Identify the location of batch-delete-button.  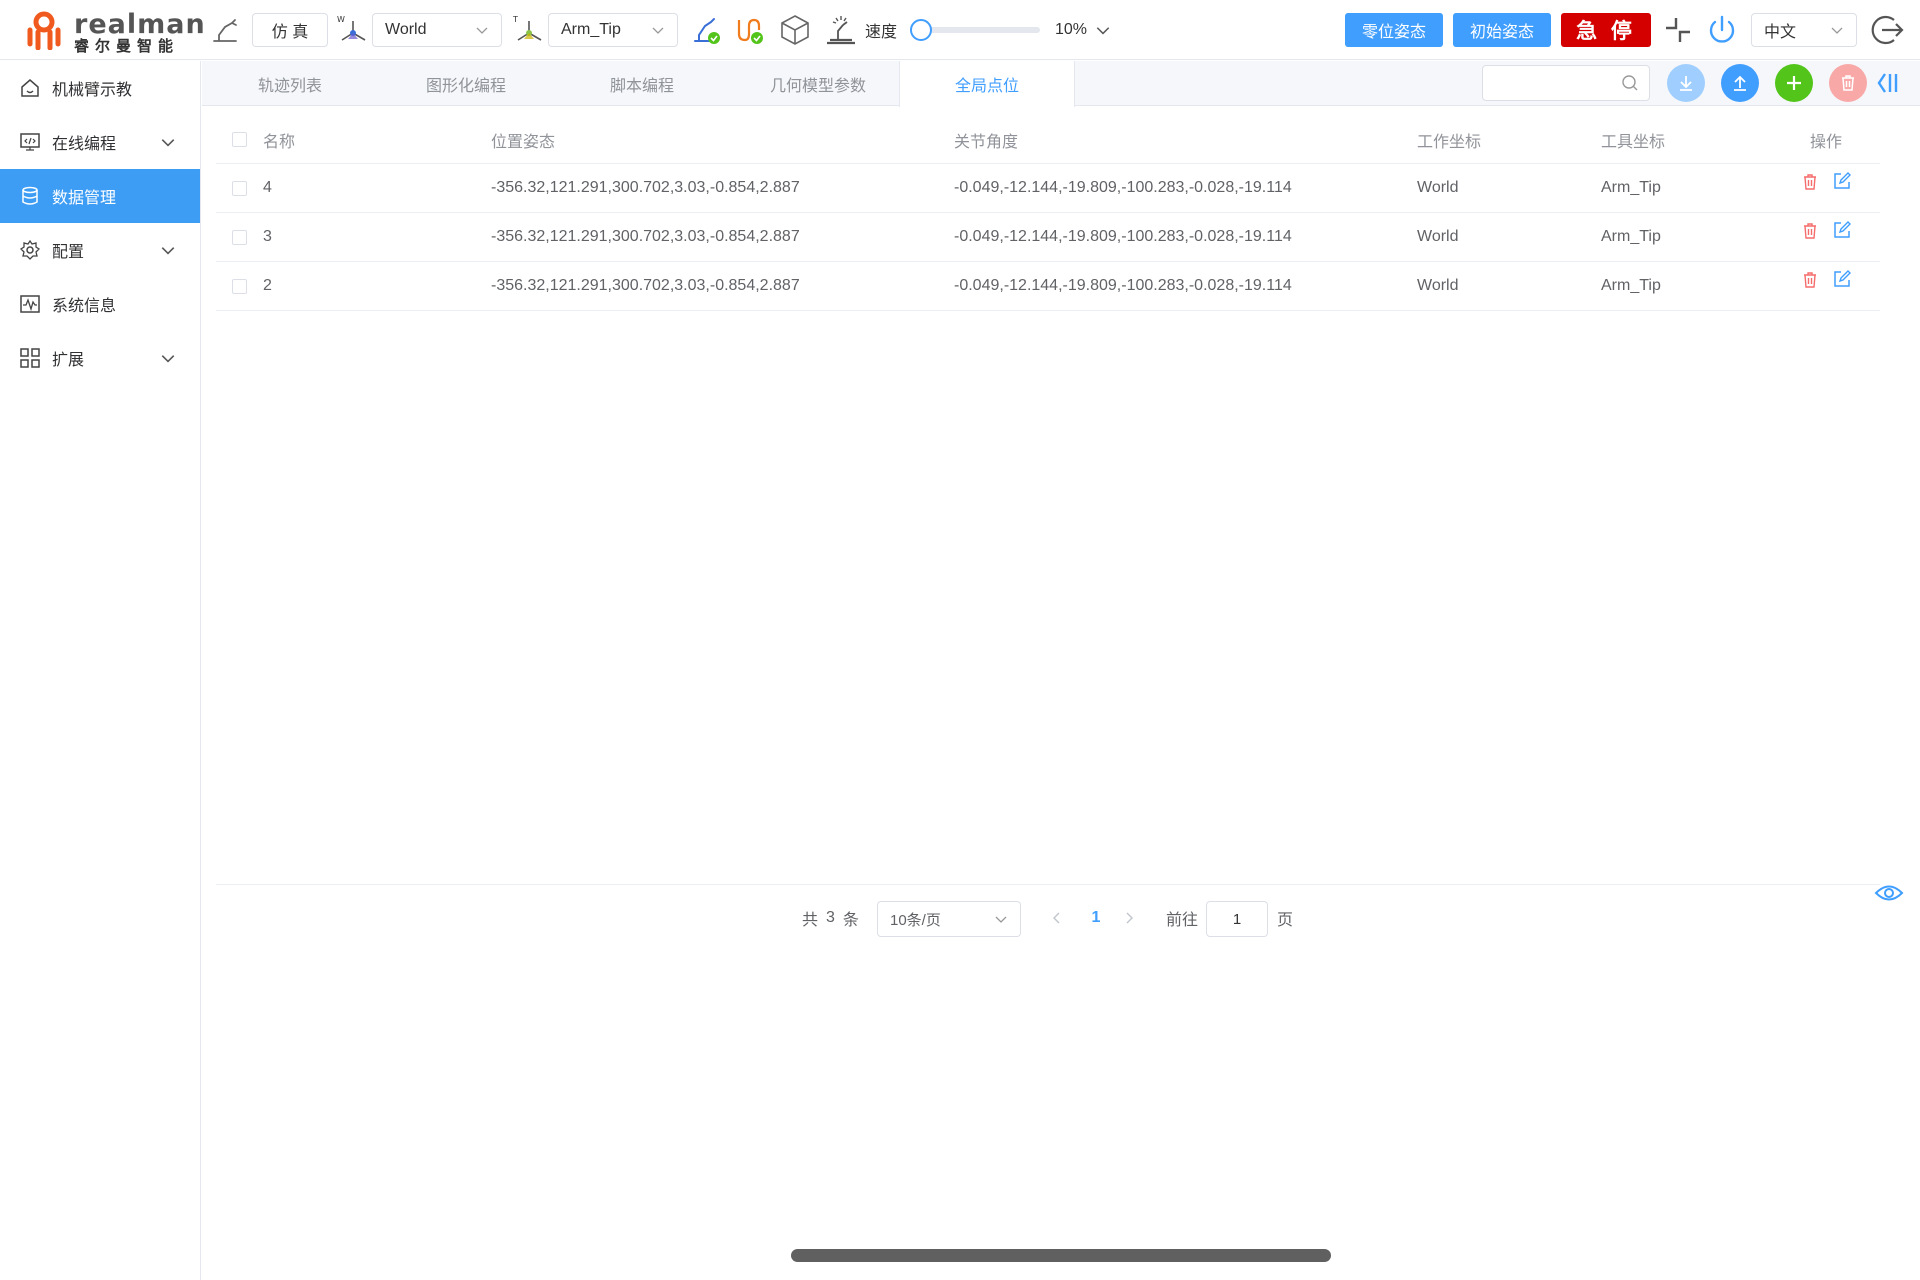
(1848, 83).